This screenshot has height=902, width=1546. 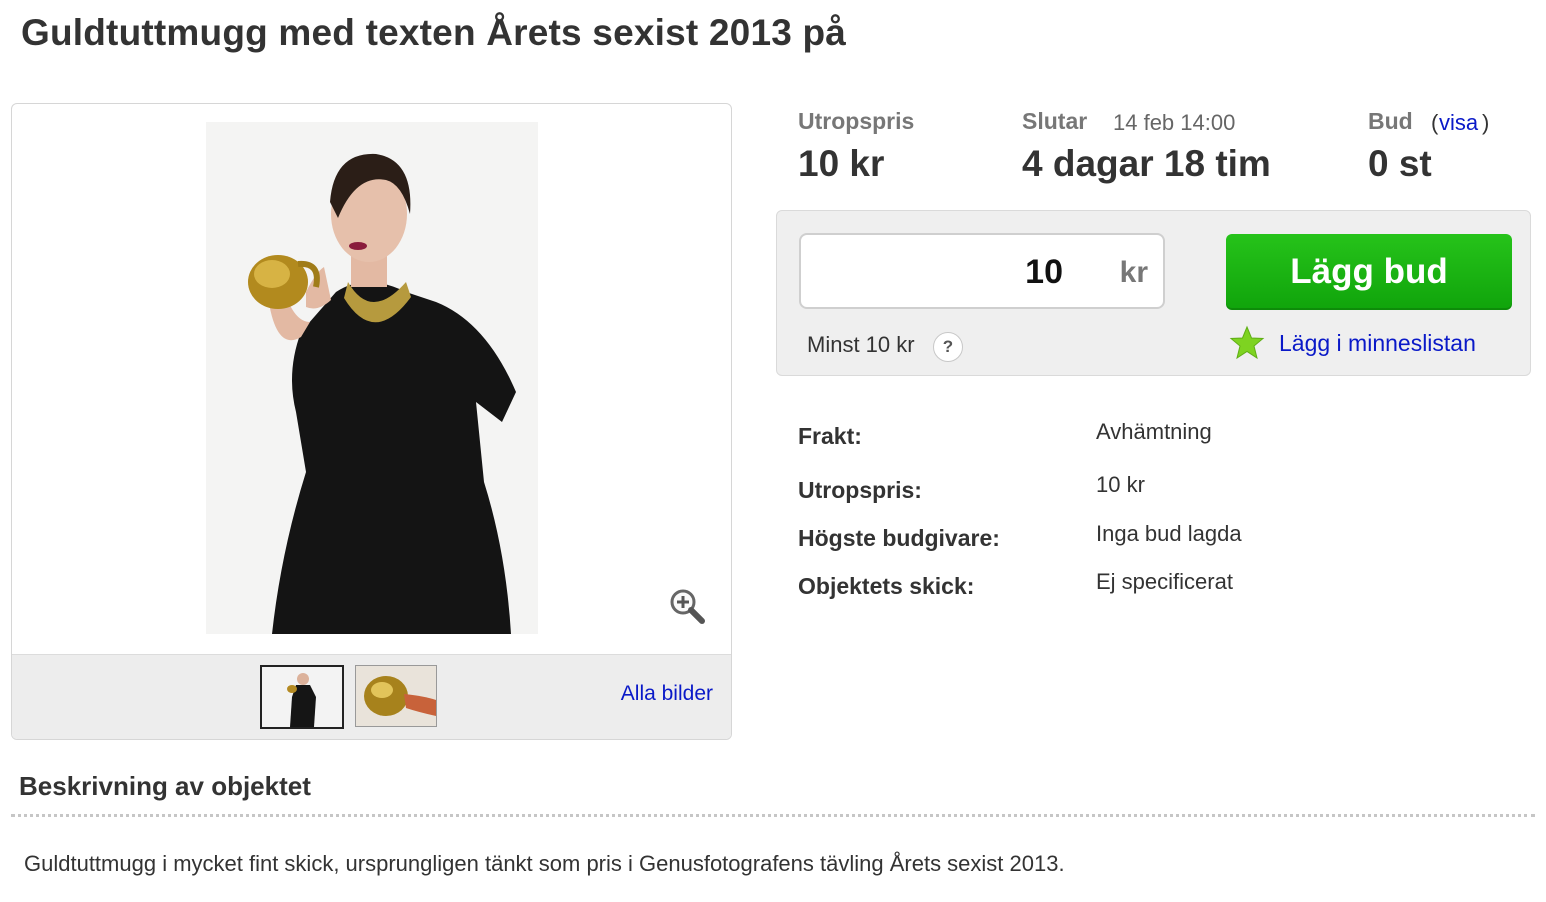 What do you see at coordinates (1169, 533) in the screenshot?
I see `highest-bidder-value: Inga bud lagda` at bounding box center [1169, 533].